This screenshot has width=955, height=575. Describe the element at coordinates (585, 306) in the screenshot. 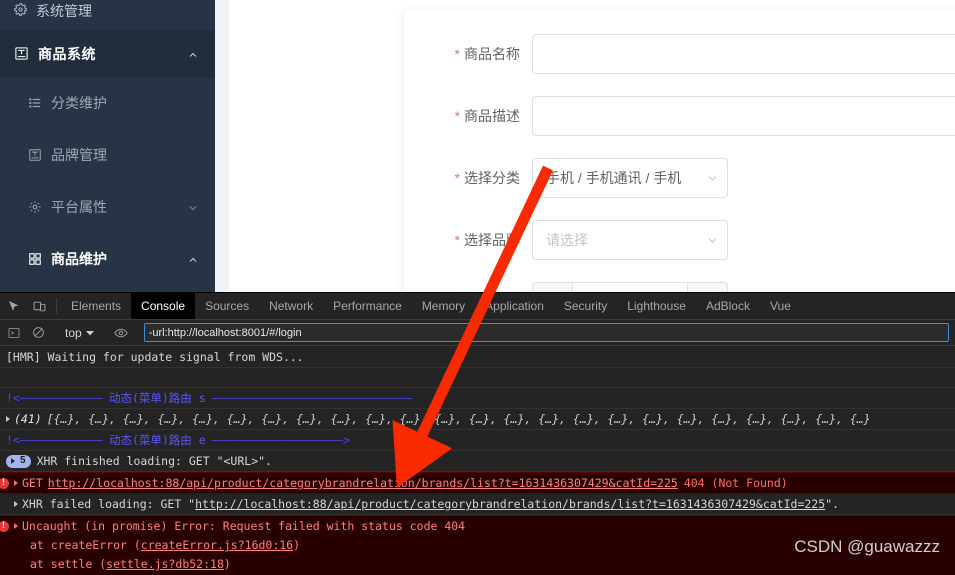

I see `tab-security: Security` at that location.